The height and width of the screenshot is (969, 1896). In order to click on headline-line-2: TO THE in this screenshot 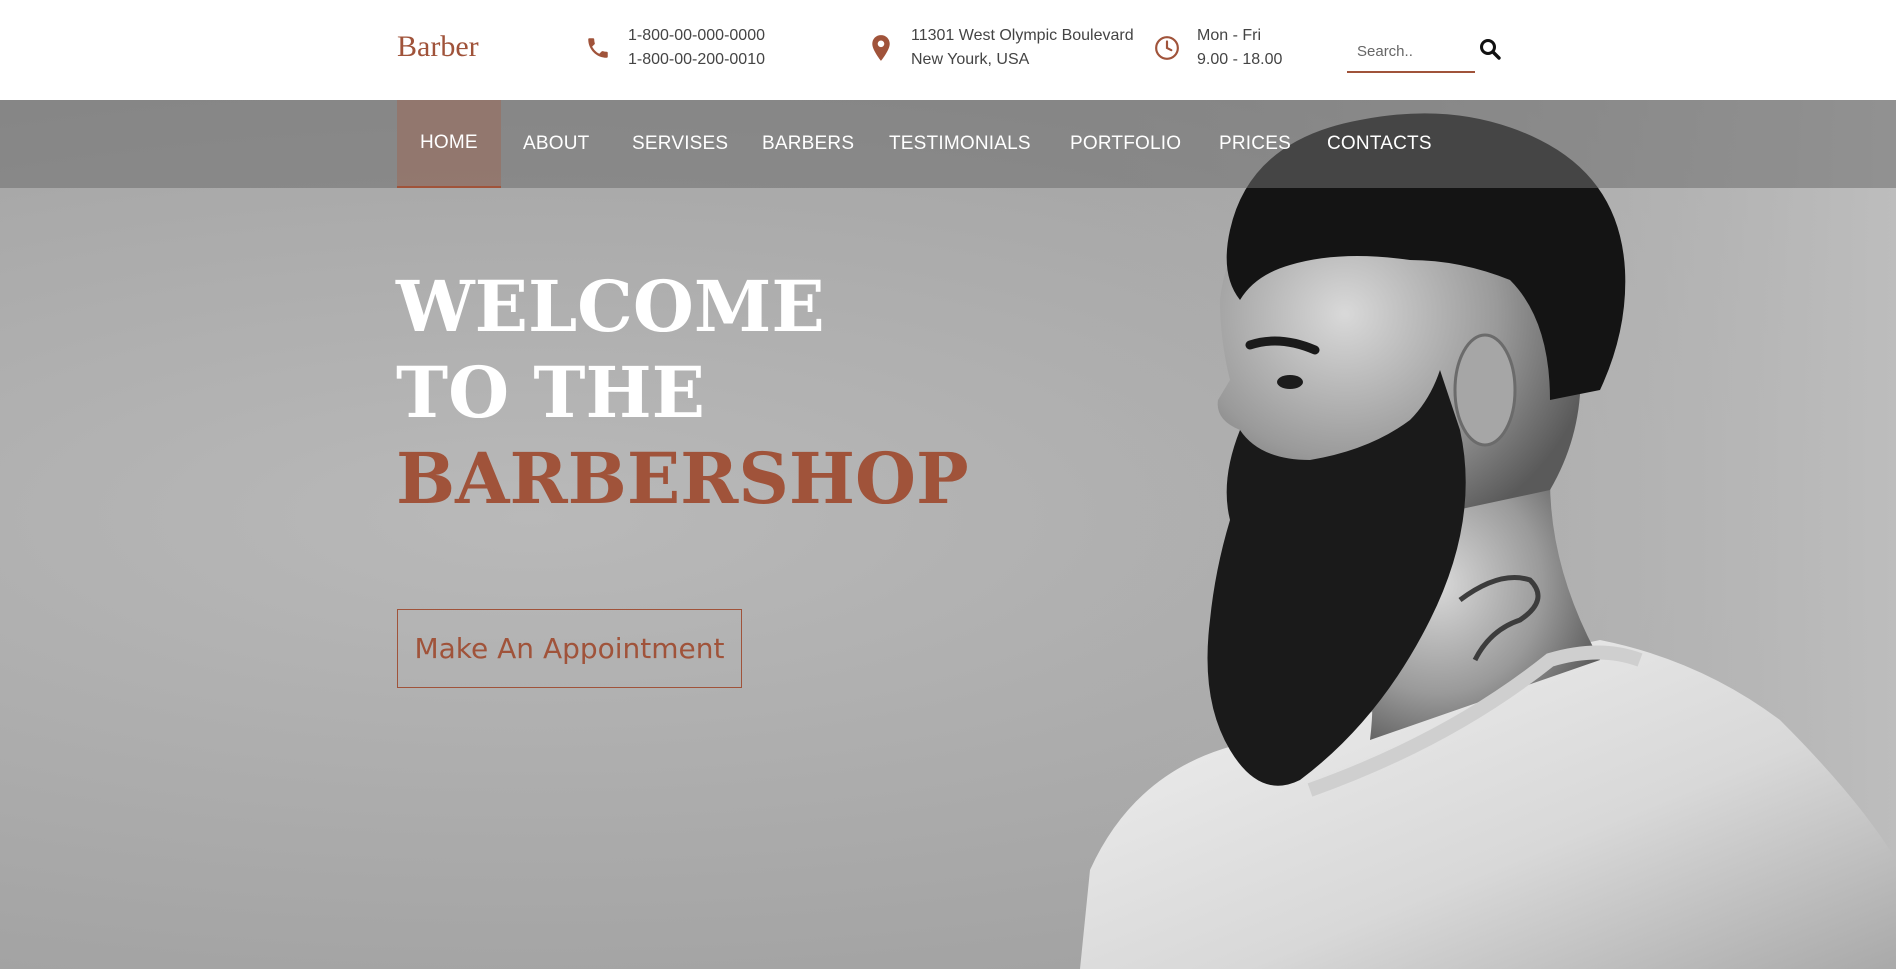, I will do `click(551, 392)`.